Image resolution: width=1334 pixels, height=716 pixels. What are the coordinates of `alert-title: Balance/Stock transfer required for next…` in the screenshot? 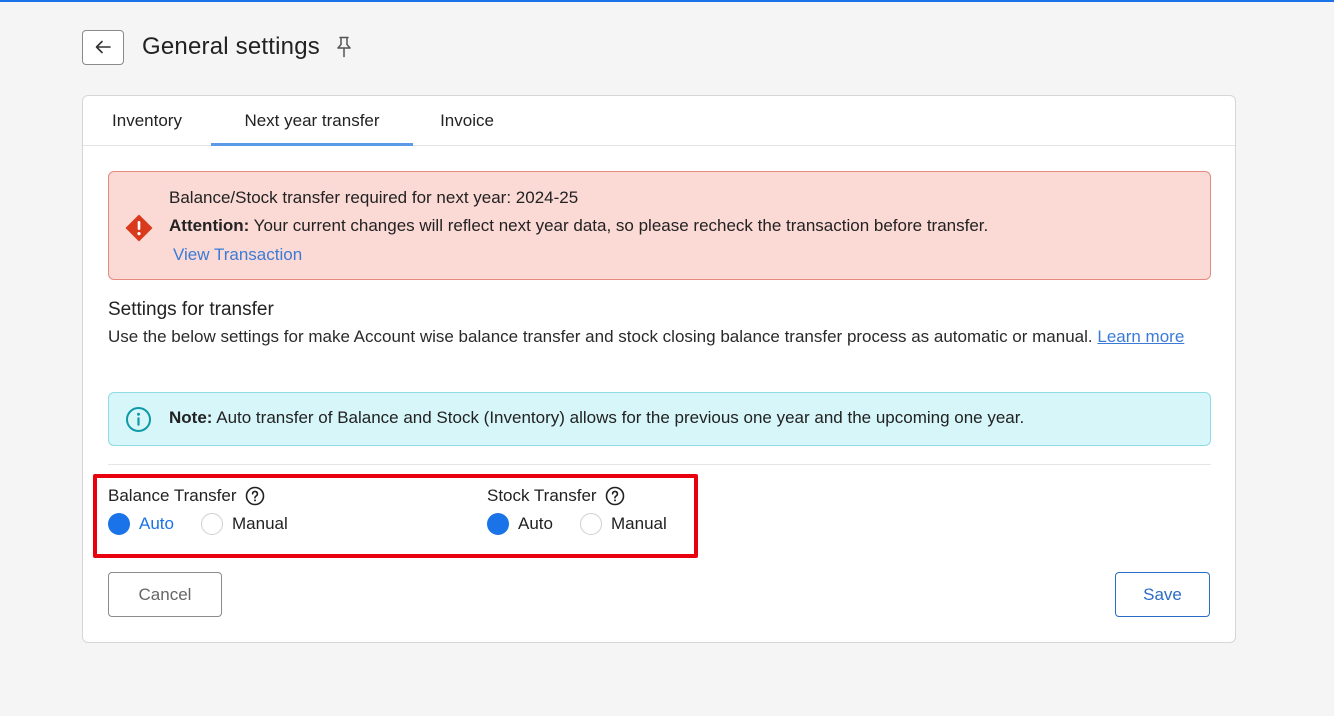 It's located at (374, 197).